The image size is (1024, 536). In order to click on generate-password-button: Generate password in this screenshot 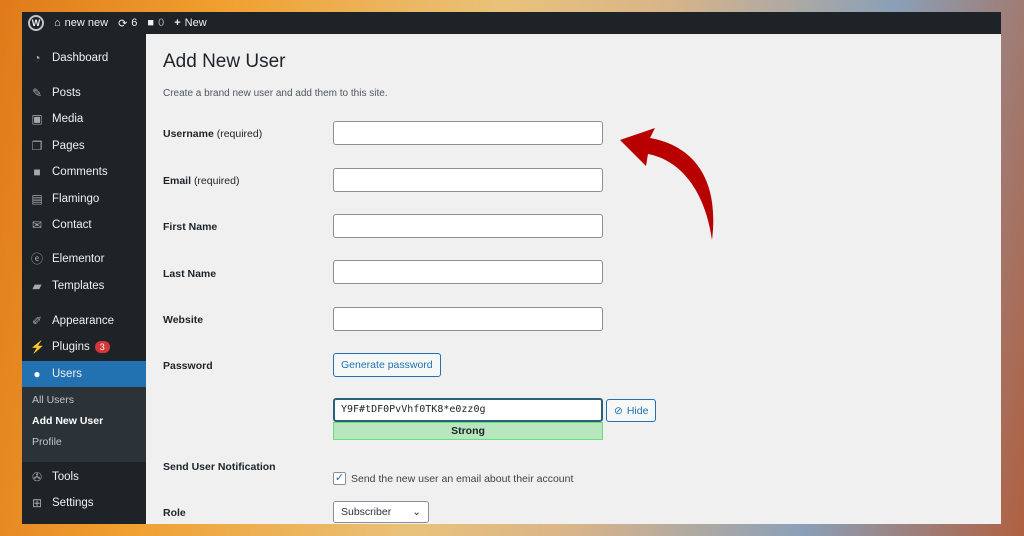, I will do `click(387, 365)`.